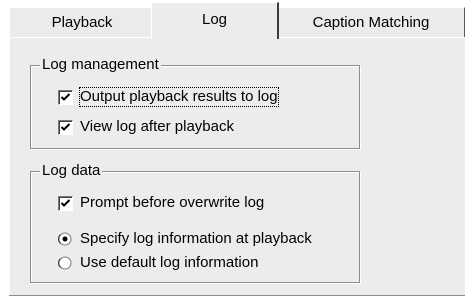 This screenshot has width=465, height=301. Describe the element at coordinates (65, 239) in the screenshot. I see `radio-selected-icon` at that location.